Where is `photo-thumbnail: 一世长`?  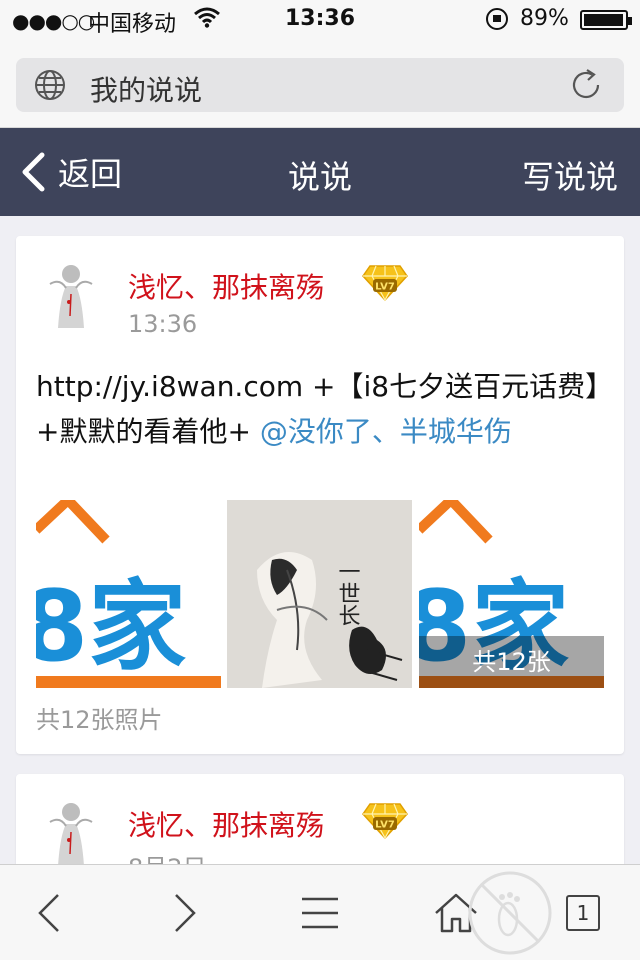
photo-thumbnail: 一世长 is located at coordinates (319, 594).